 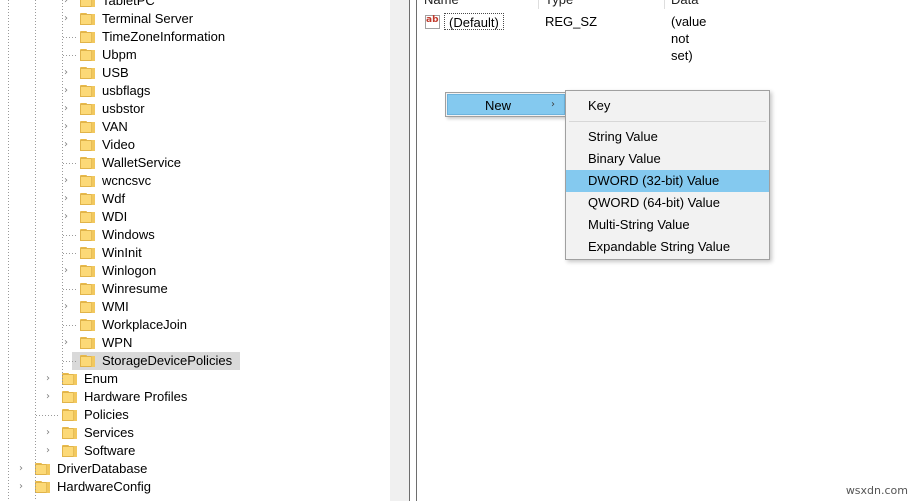 What do you see at coordinates (122, 252) in the screenshot?
I see `tree-item-label: WinInit` at bounding box center [122, 252].